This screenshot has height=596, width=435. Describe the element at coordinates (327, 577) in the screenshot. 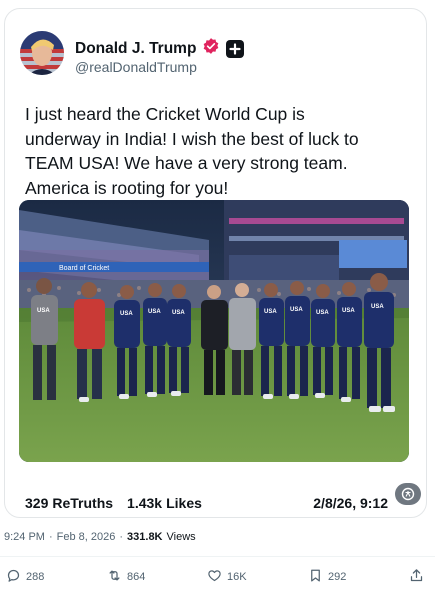

I see `bookmark-button: 292` at that location.